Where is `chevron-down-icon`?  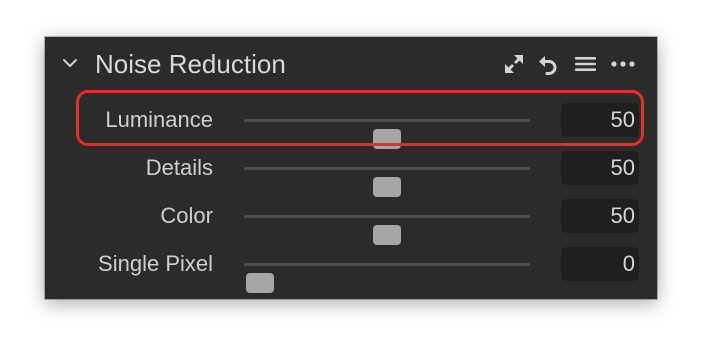 chevron-down-icon is located at coordinates (70, 63).